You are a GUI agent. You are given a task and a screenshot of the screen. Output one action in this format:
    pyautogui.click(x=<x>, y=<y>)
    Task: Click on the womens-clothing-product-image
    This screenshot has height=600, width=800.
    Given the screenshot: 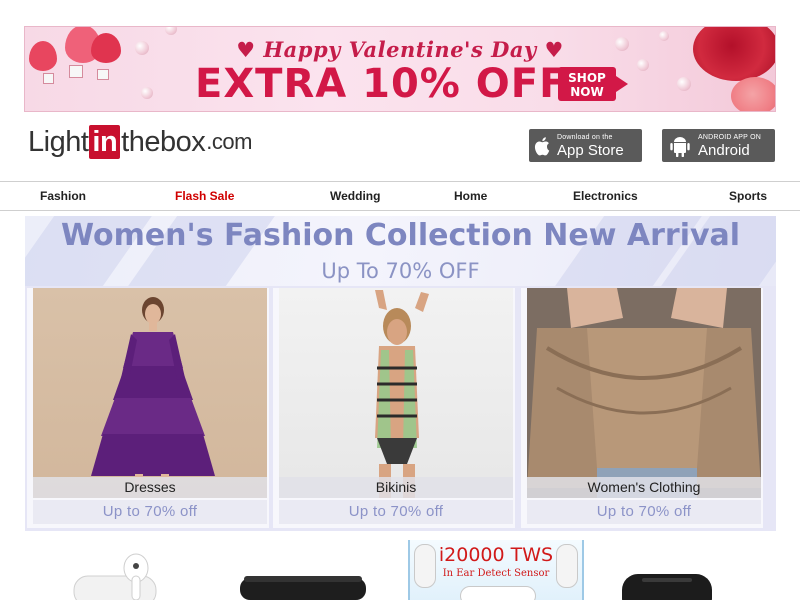 What is the action you would take?
    pyautogui.click(x=644, y=393)
    